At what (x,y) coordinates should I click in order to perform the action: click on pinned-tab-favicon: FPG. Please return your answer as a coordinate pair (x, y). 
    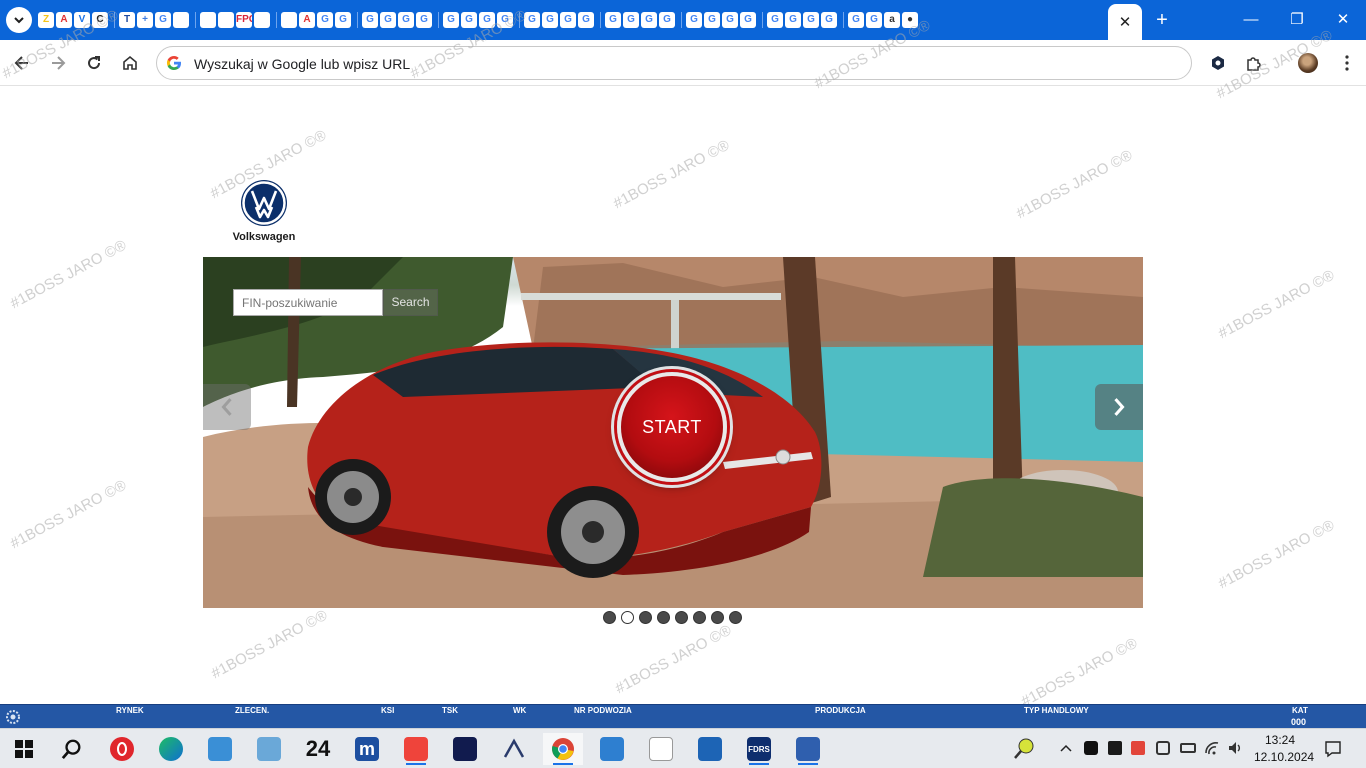
    Looking at the image, I should click on (244, 20).